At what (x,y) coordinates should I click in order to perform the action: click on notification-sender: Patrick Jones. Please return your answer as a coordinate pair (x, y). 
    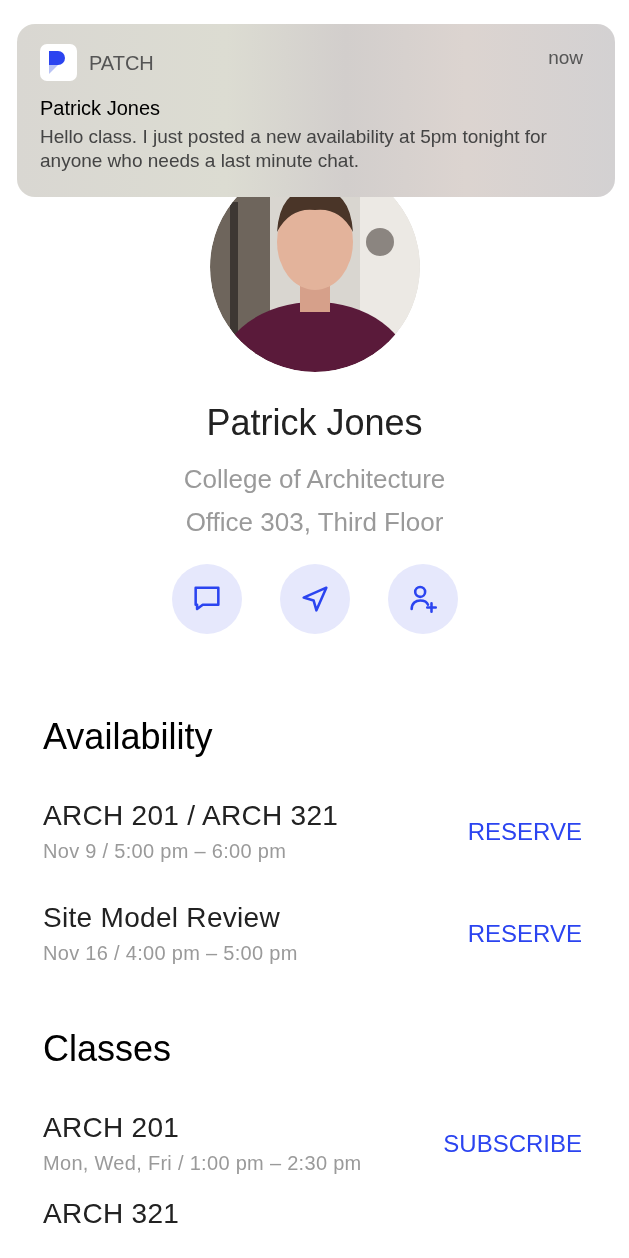
    Looking at the image, I should click on (101, 108).